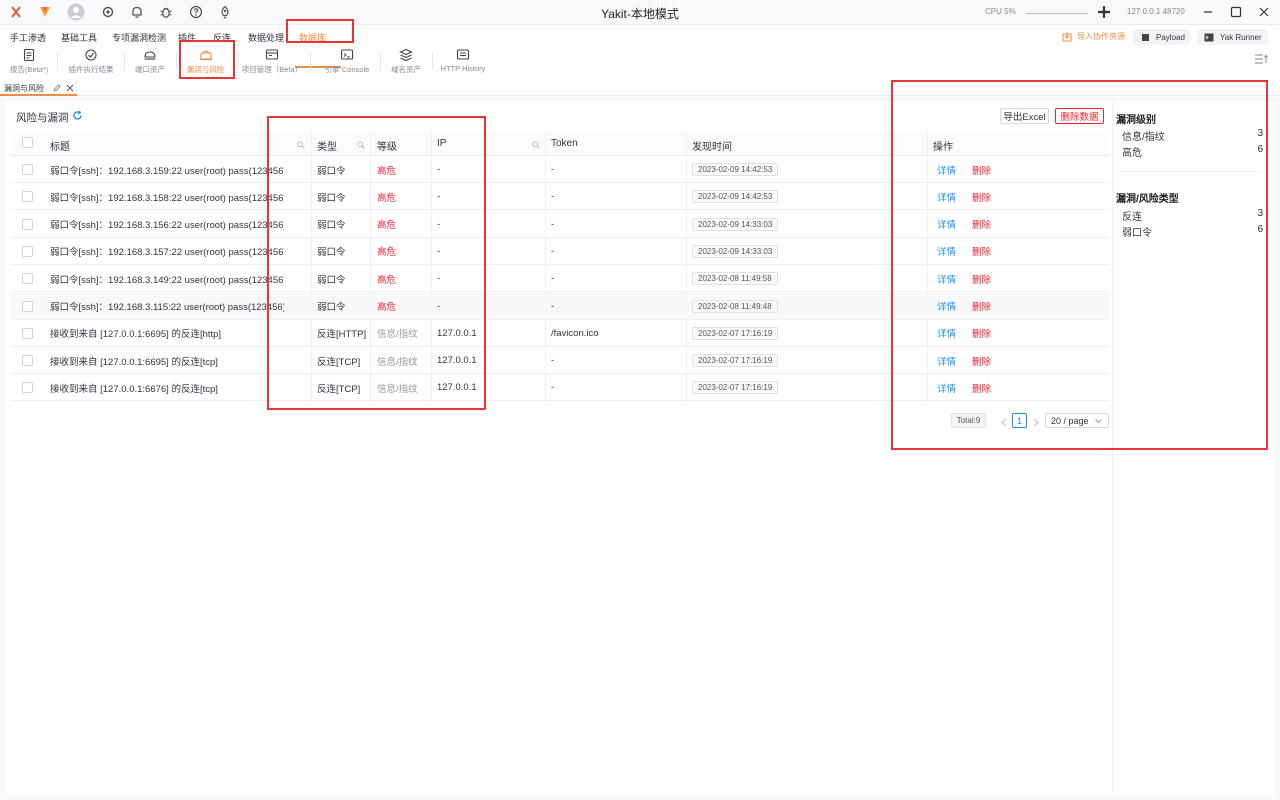  I want to click on menu-plugins: 插件, so click(187, 37).